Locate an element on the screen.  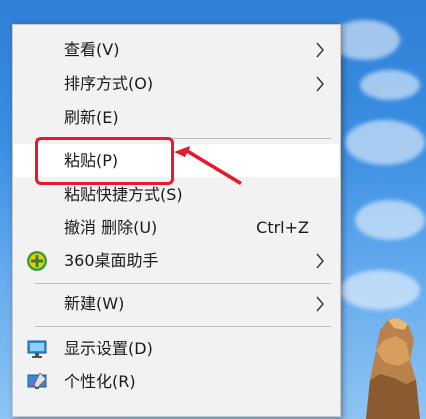
menu-item-undo-delete: 撤消 删除(U) Ctrl+Z is located at coordinates (176, 227).